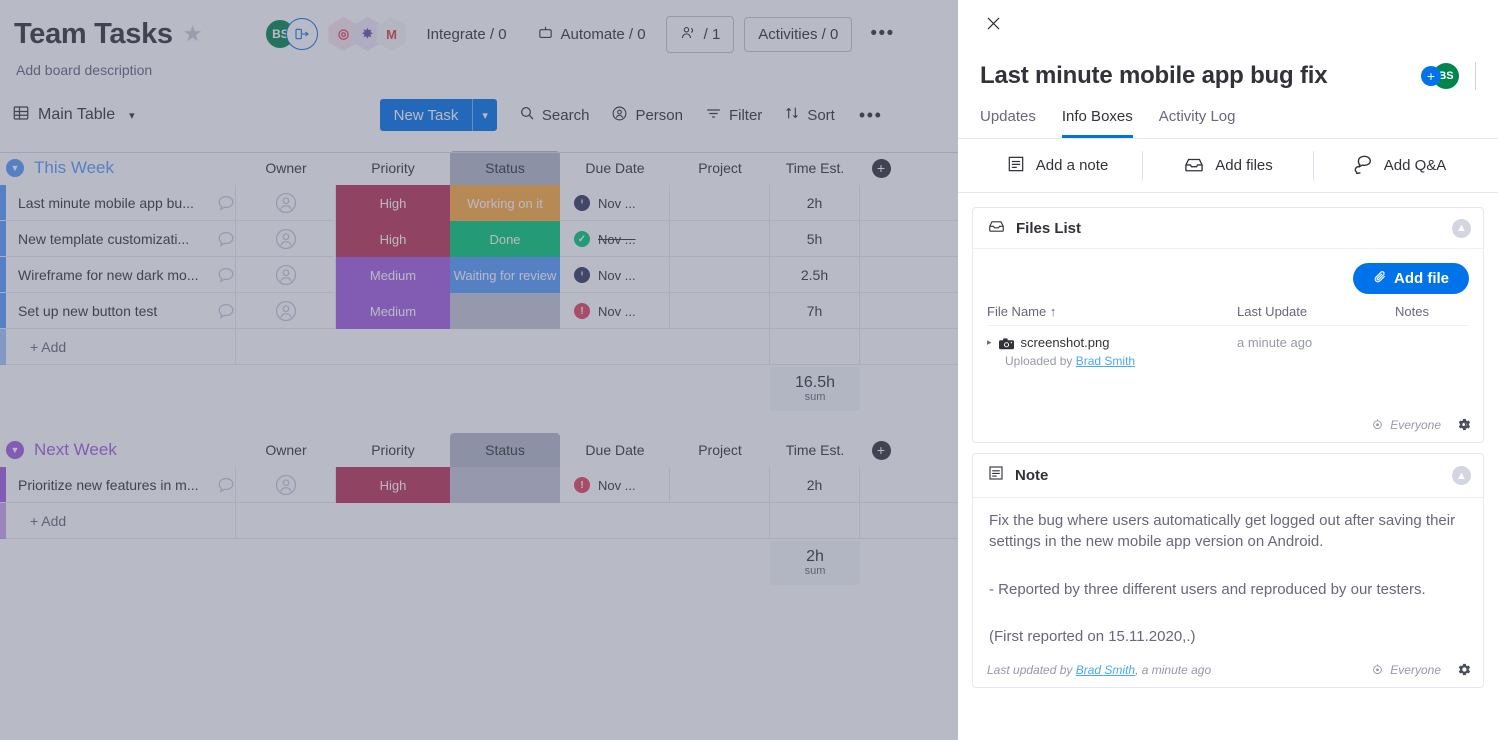 Image resolution: width=1498 pixels, height=740 pixels. What do you see at coordinates (1415, 670) in the screenshot?
I see `note-visibility-label: Everyone` at bounding box center [1415, 670].